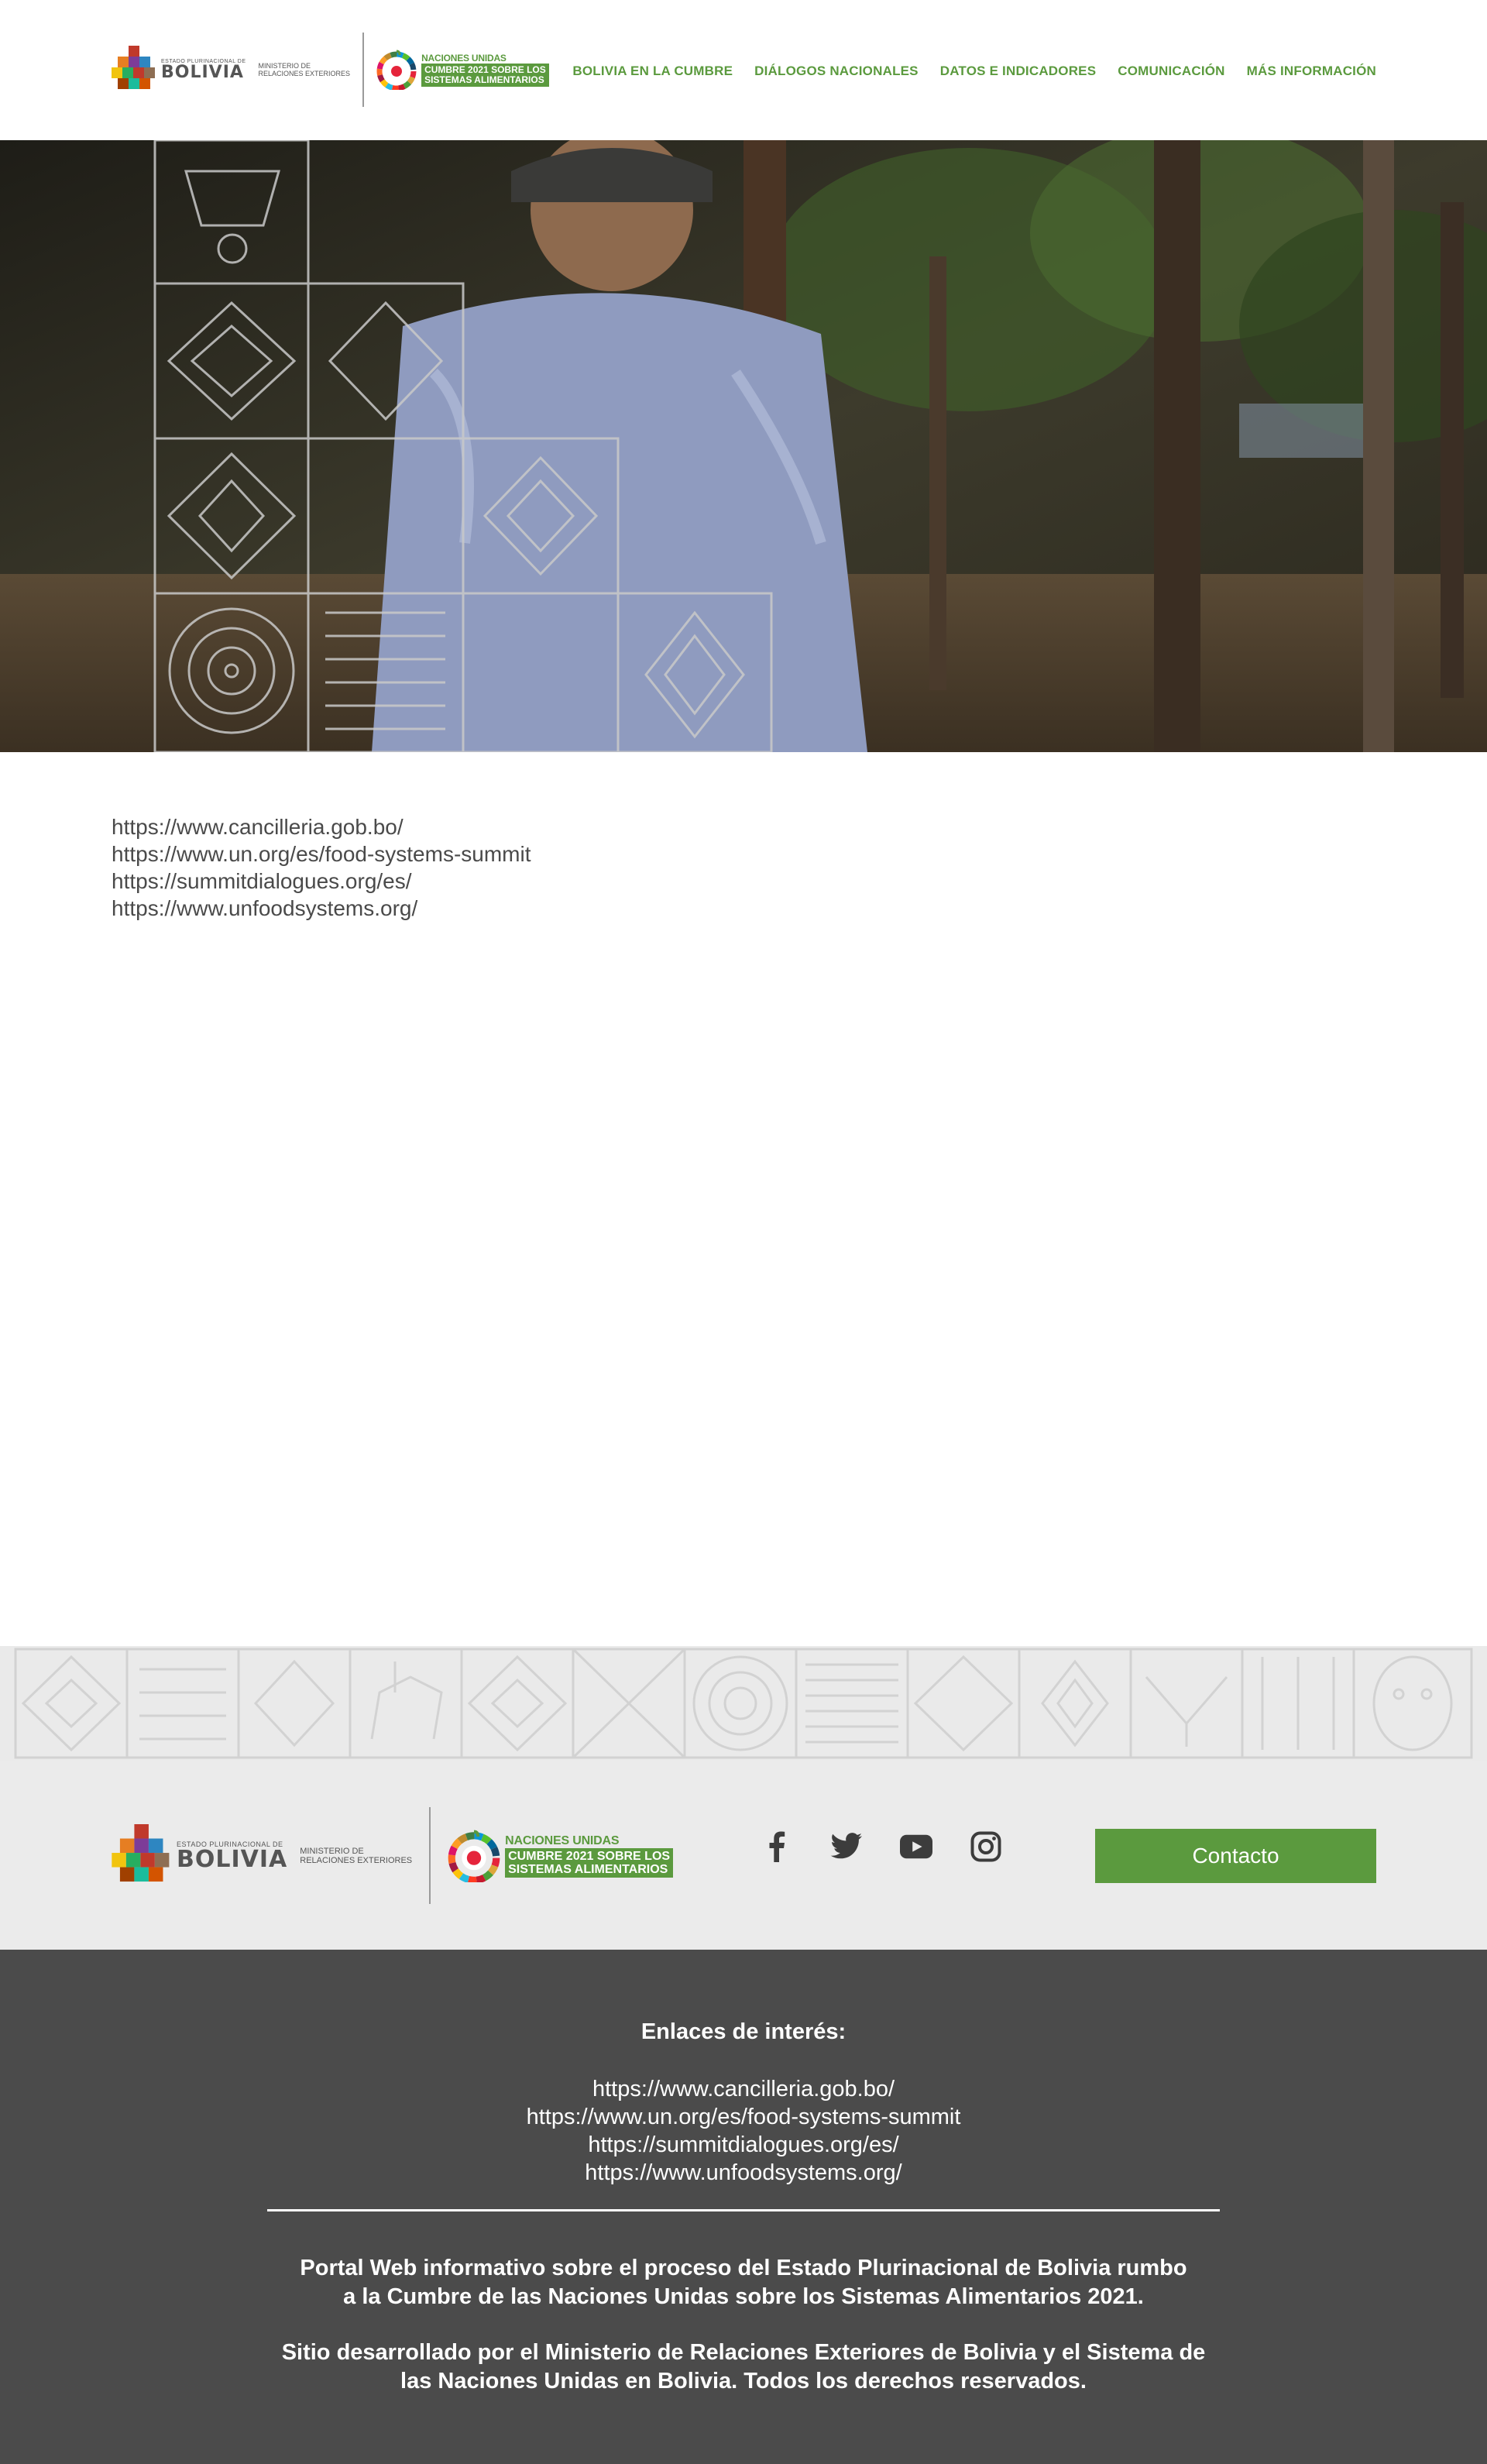 The width and height of the screenshot is (1487, 2464). Describe the element at coordinates (322, 909) in the screenshot. I see `link-unfoodsystems: https://www.unfoodsystems.org/` at that location.